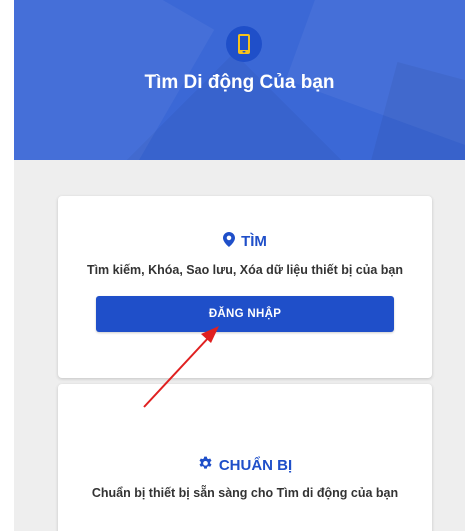 This screenshot has height=531, width=469. What do you see at coordinates (467, 265) in the screenshot?
I see `right-margin` at bounding box center [467, 265].